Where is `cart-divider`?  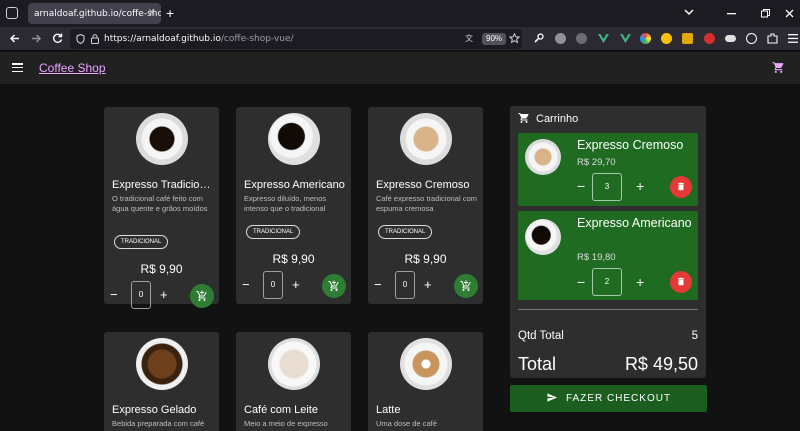
cart-divider is located at coordinates (608, 309).